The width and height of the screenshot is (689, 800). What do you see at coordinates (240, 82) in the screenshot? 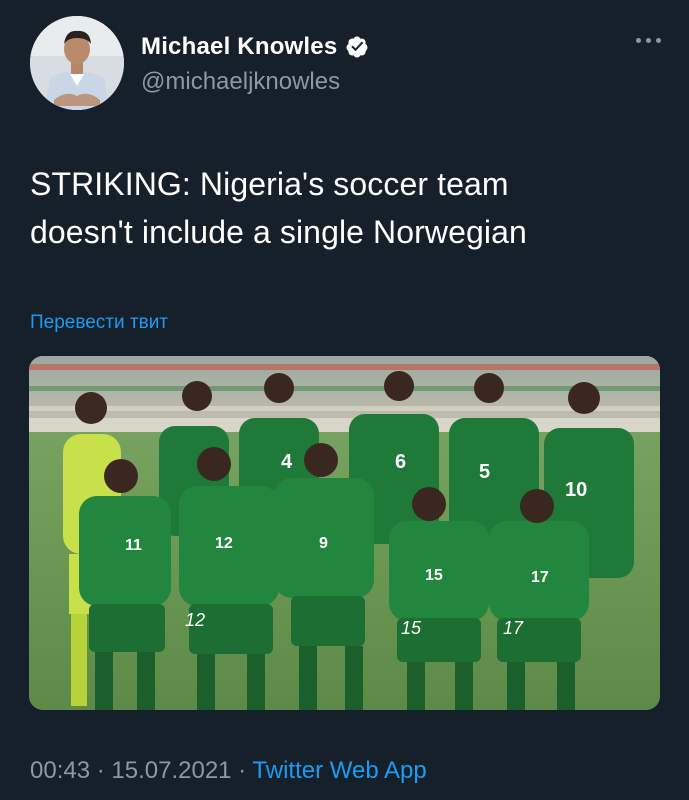
I see `author-handle: @michaeljknowles` at bounding box center [240, 82].